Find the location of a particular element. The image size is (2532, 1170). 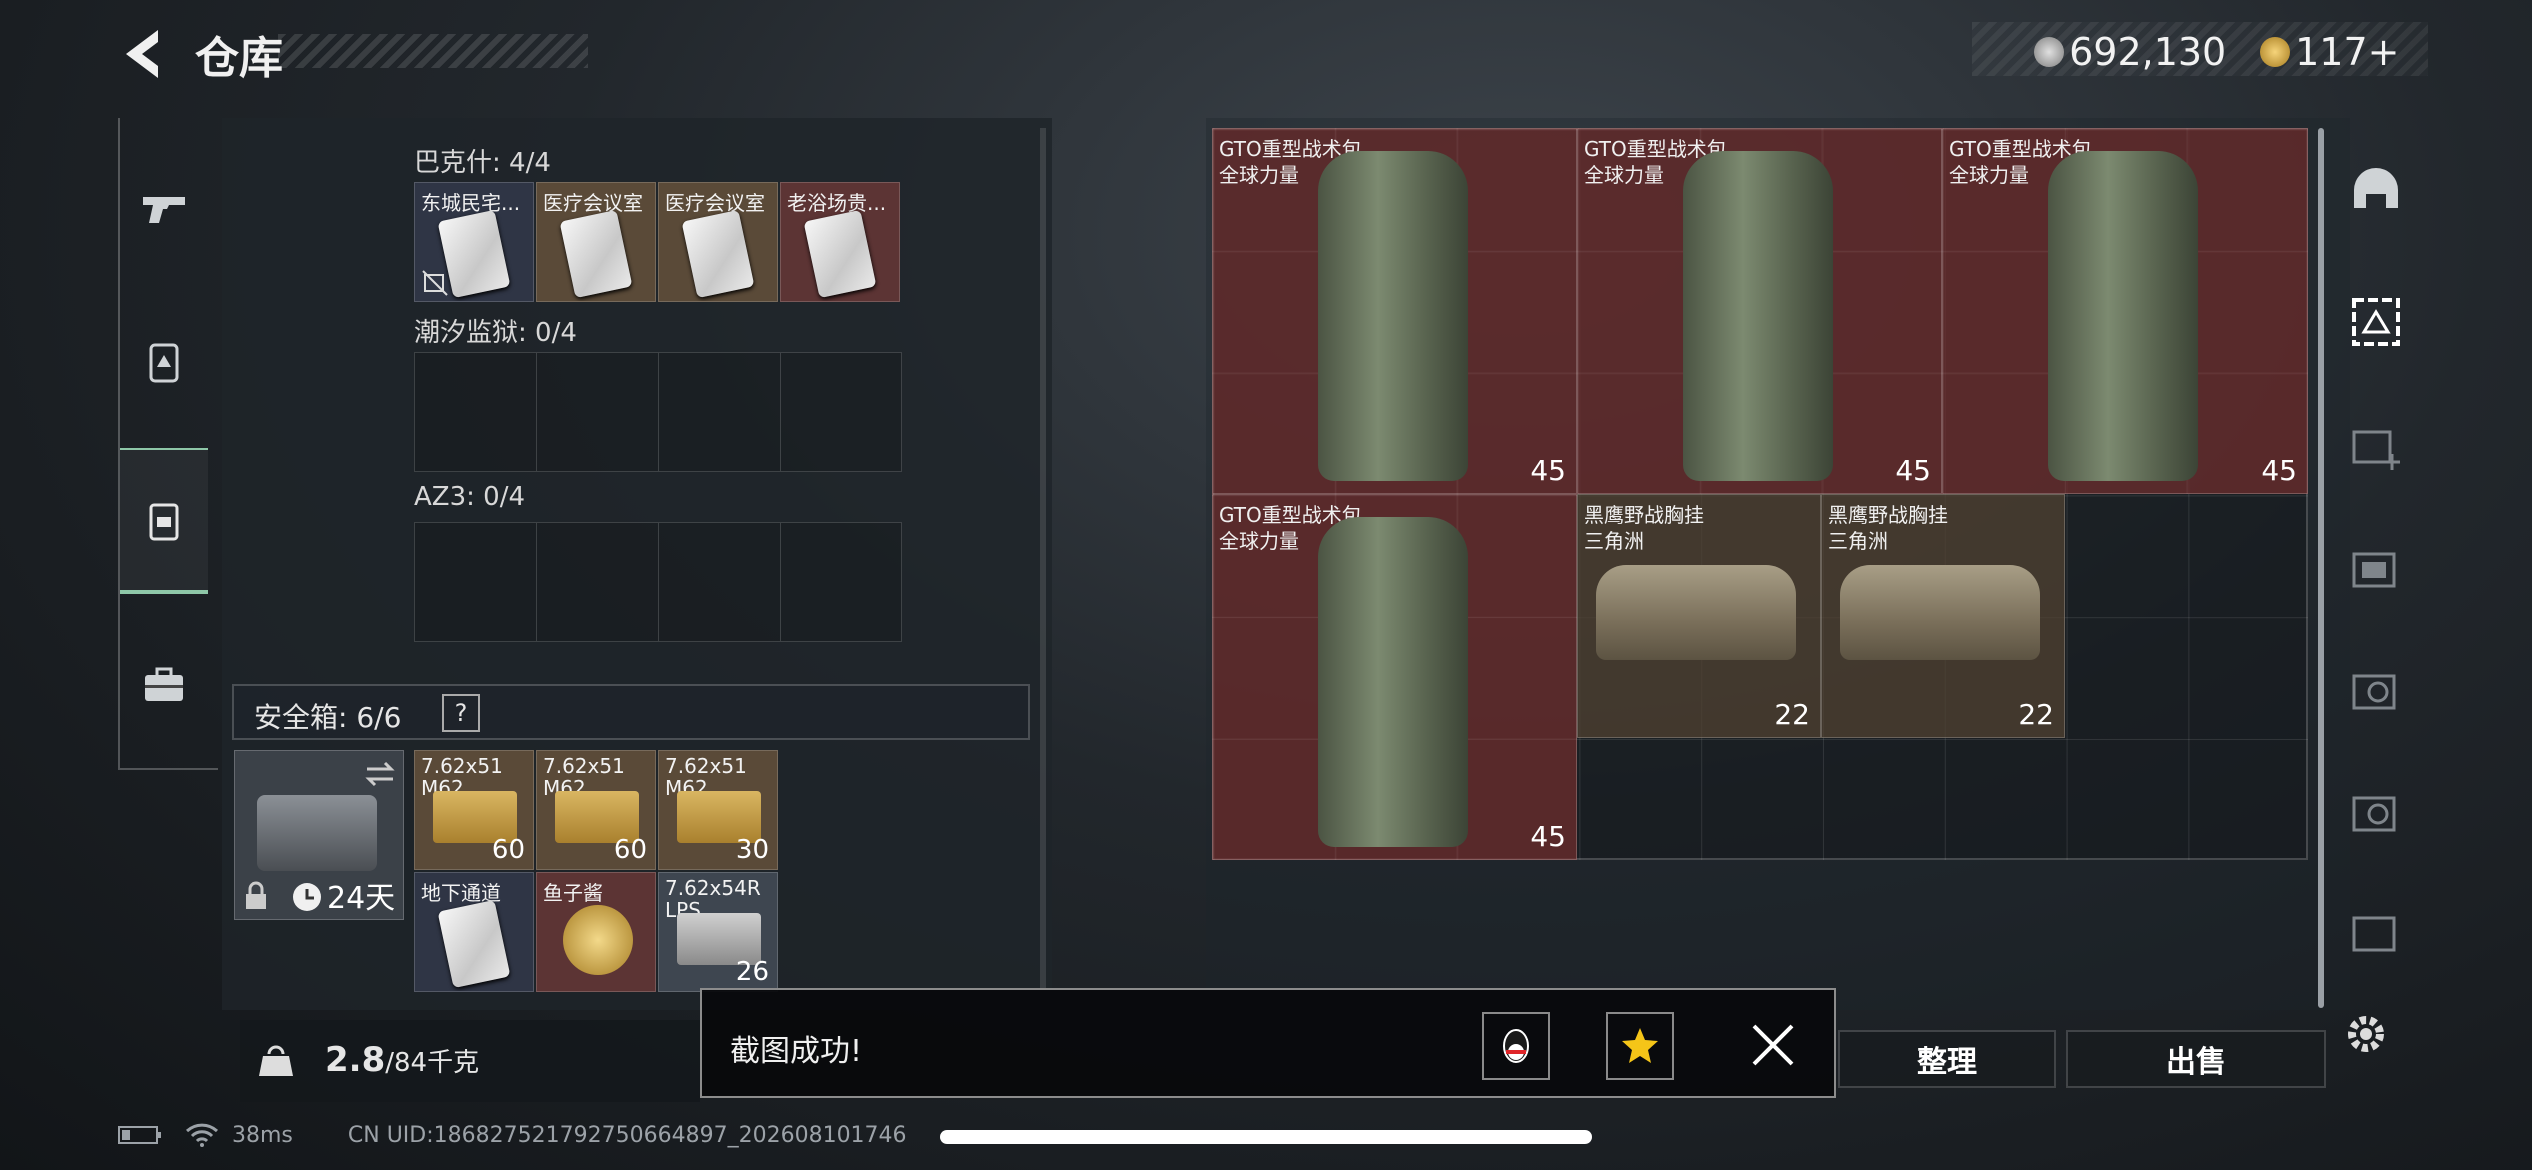

stash-page-iv-icon is located at coordinates (2376, 814).